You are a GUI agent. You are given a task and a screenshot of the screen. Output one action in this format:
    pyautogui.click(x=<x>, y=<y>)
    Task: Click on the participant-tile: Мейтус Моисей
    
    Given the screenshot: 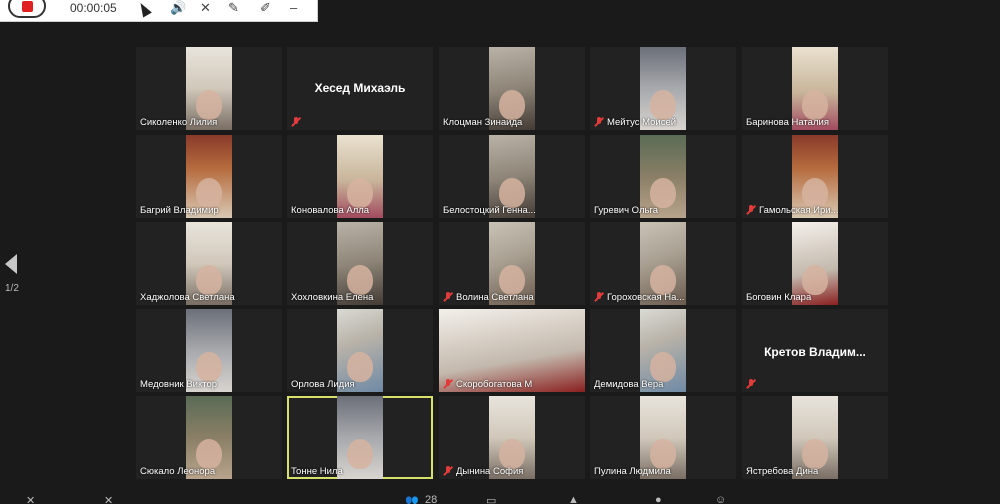 What is the action you would take?
    pyautogui.click(x=663, y=88)
    